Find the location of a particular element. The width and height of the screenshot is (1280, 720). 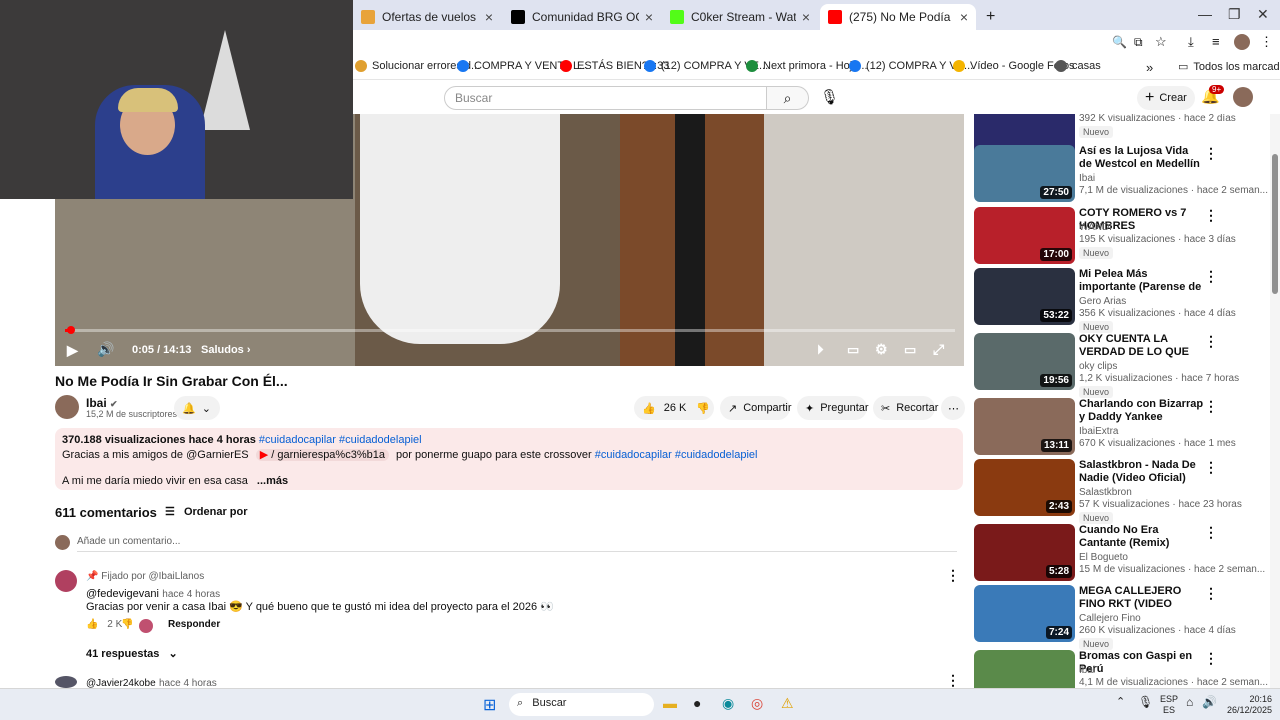

scrollbar is located at coordinates (1275, 401).